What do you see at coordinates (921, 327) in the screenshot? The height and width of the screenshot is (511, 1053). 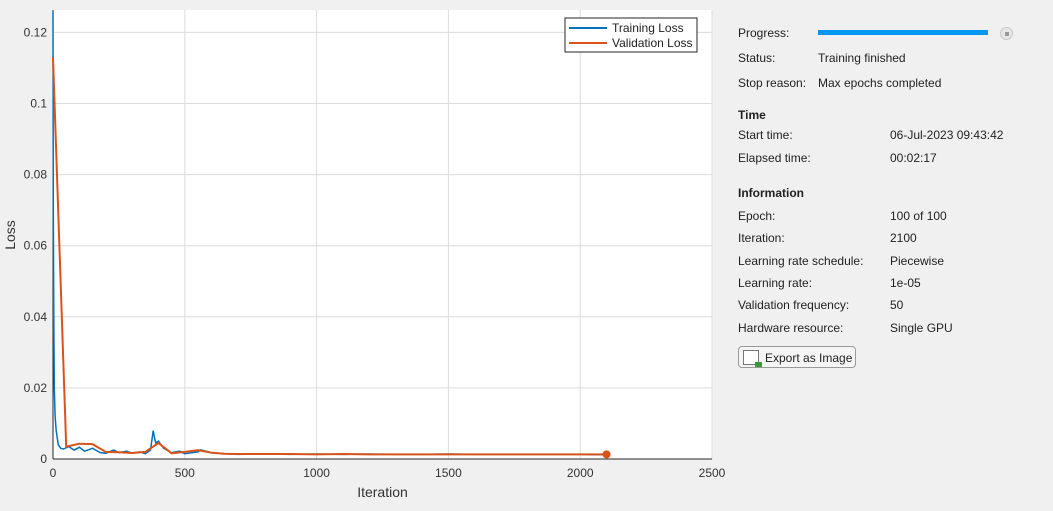 I see `info-value: Single GPU` at bounding box center [921, 327].